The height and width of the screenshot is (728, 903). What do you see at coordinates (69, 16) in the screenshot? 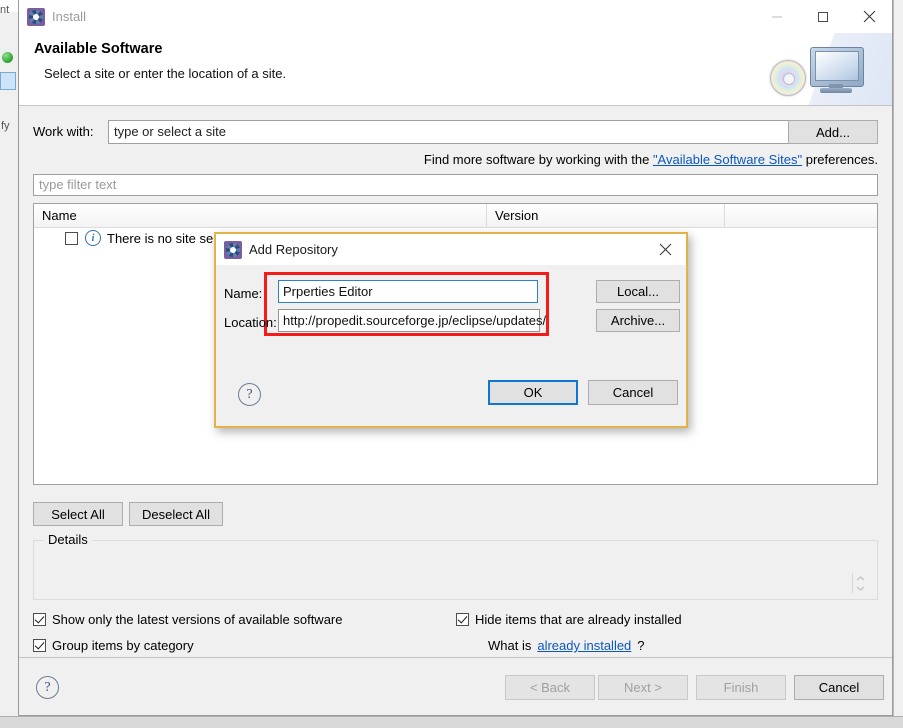
I see `window-title: Install` at bounding box center [69, 16].